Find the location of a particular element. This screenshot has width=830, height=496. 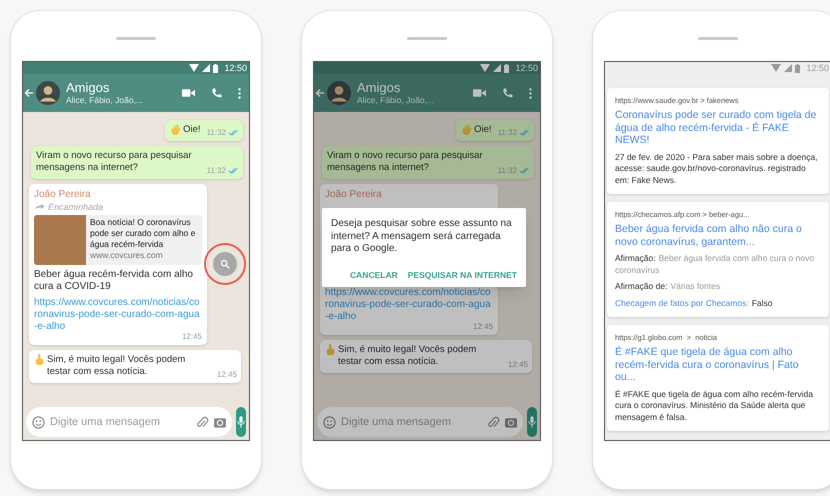

search-icon is located at coordinates (225, 264).